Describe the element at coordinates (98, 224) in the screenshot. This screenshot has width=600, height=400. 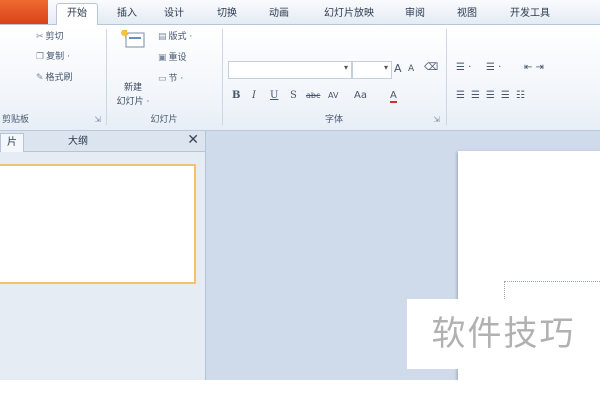
I see `slide-thumbnail` at that location.